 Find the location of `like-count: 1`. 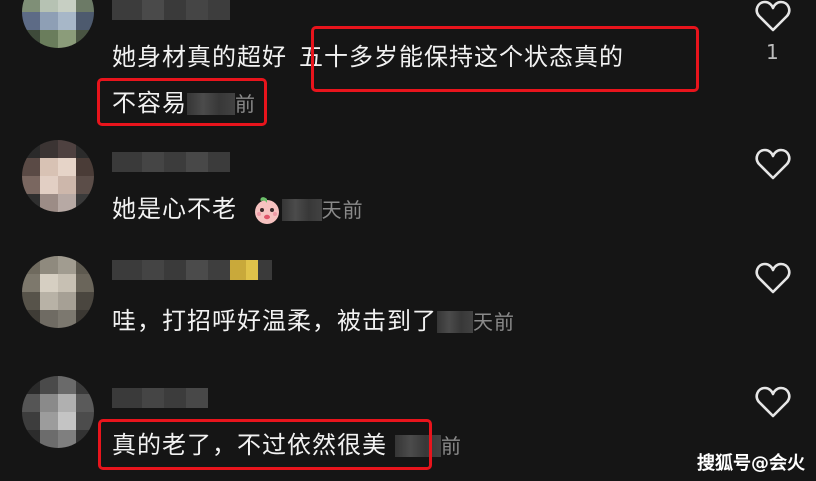

like-count: 1 is located at coordinates (772, 52).